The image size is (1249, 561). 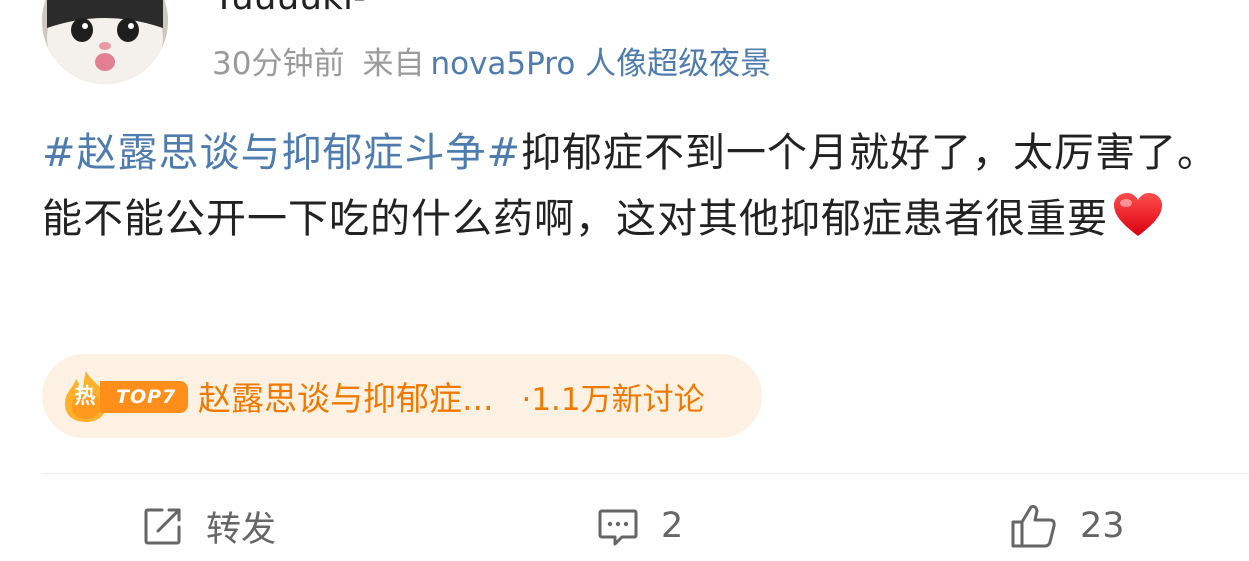 I want to click on hot-rank-label: TOP7, so click(x=144, y=397).